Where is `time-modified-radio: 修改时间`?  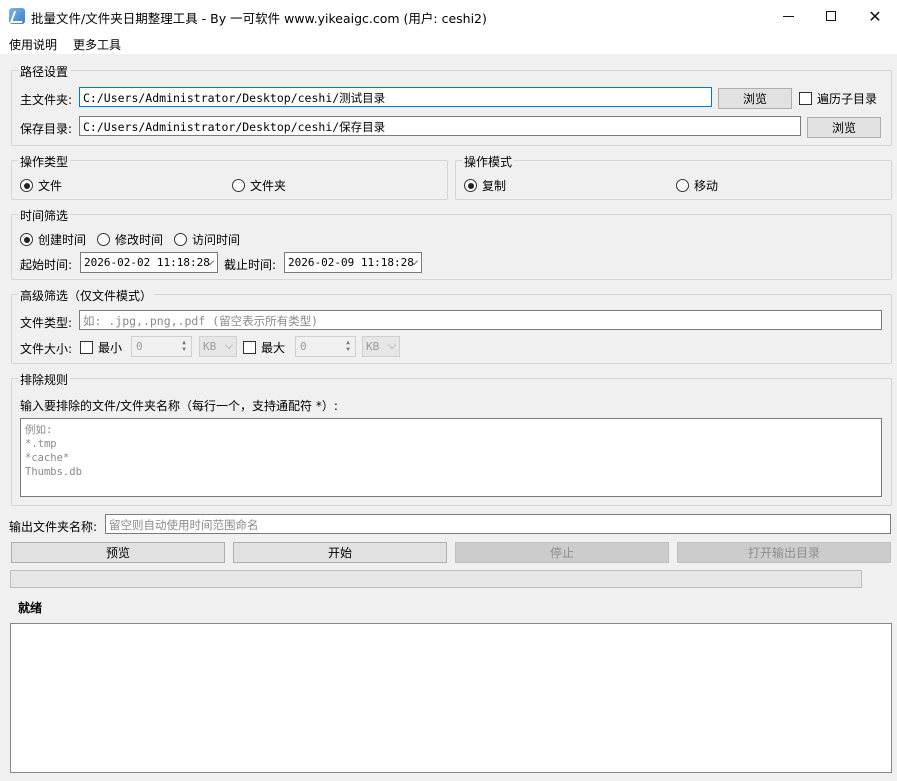
time-modified-radio: 修改时间 is located at coordinates (130, 239).